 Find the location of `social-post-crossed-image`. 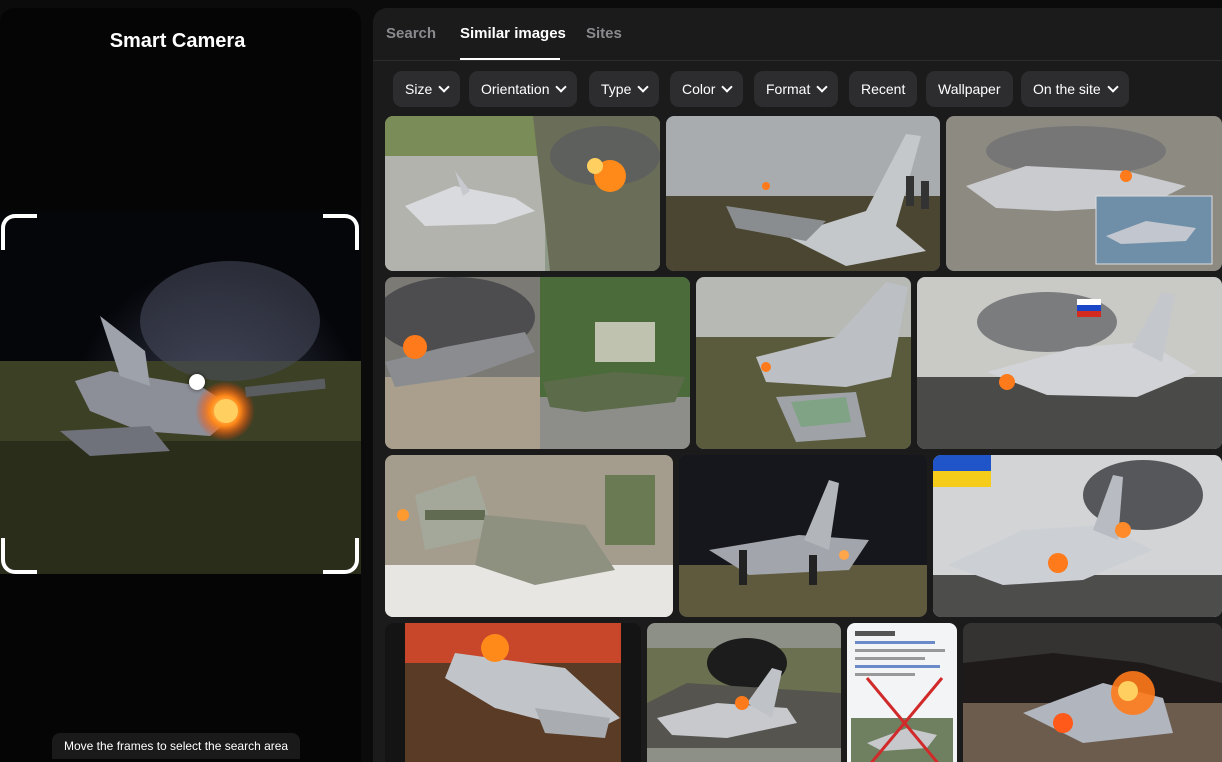

social-post-crossed-image is located at coordinates (902, 692).